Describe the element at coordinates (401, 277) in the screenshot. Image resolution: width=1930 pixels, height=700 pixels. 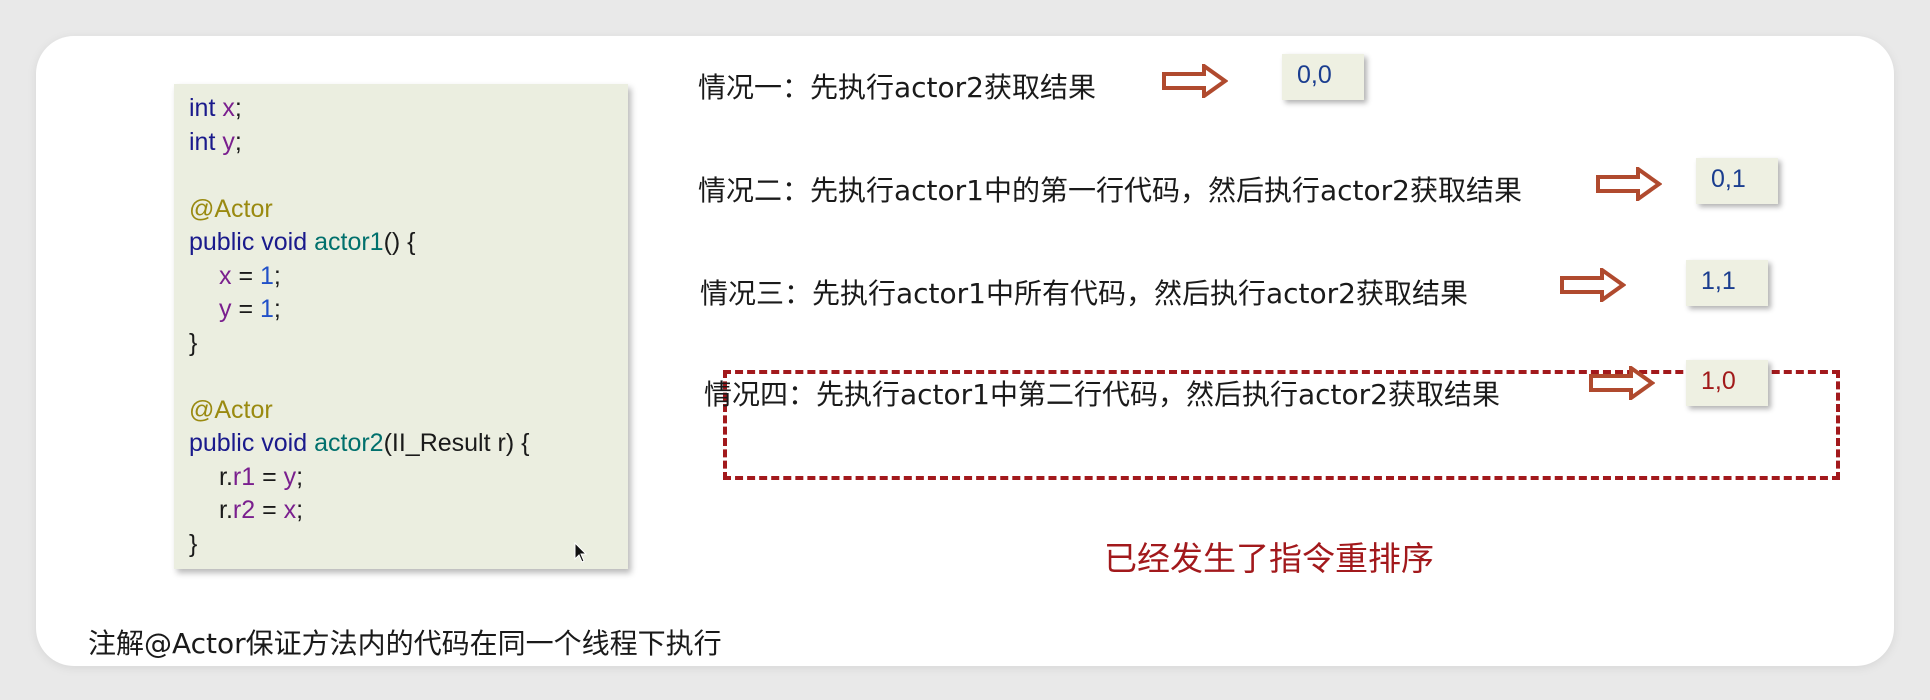
I see `code-line-assign-x: x = 1;` at that location.